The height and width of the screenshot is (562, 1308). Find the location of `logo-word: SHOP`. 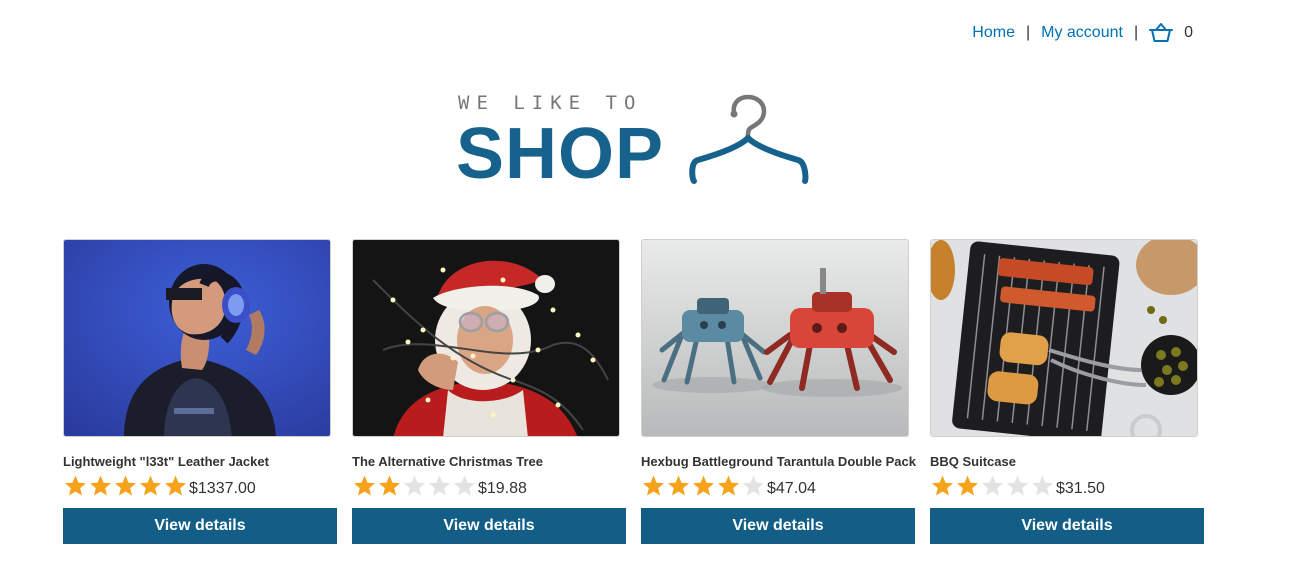

logo-word: SHOP is located at coordinates (560, 154).